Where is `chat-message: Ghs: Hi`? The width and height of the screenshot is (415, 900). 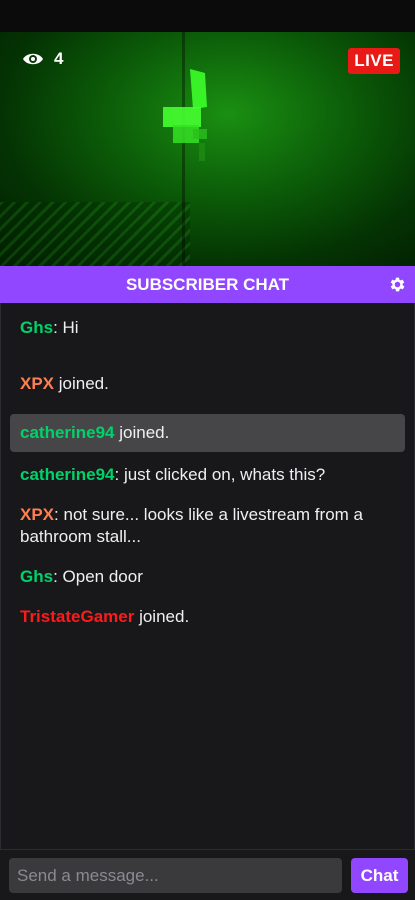 chat-message: Ghs: Hi is located at coordinates (207, 328).